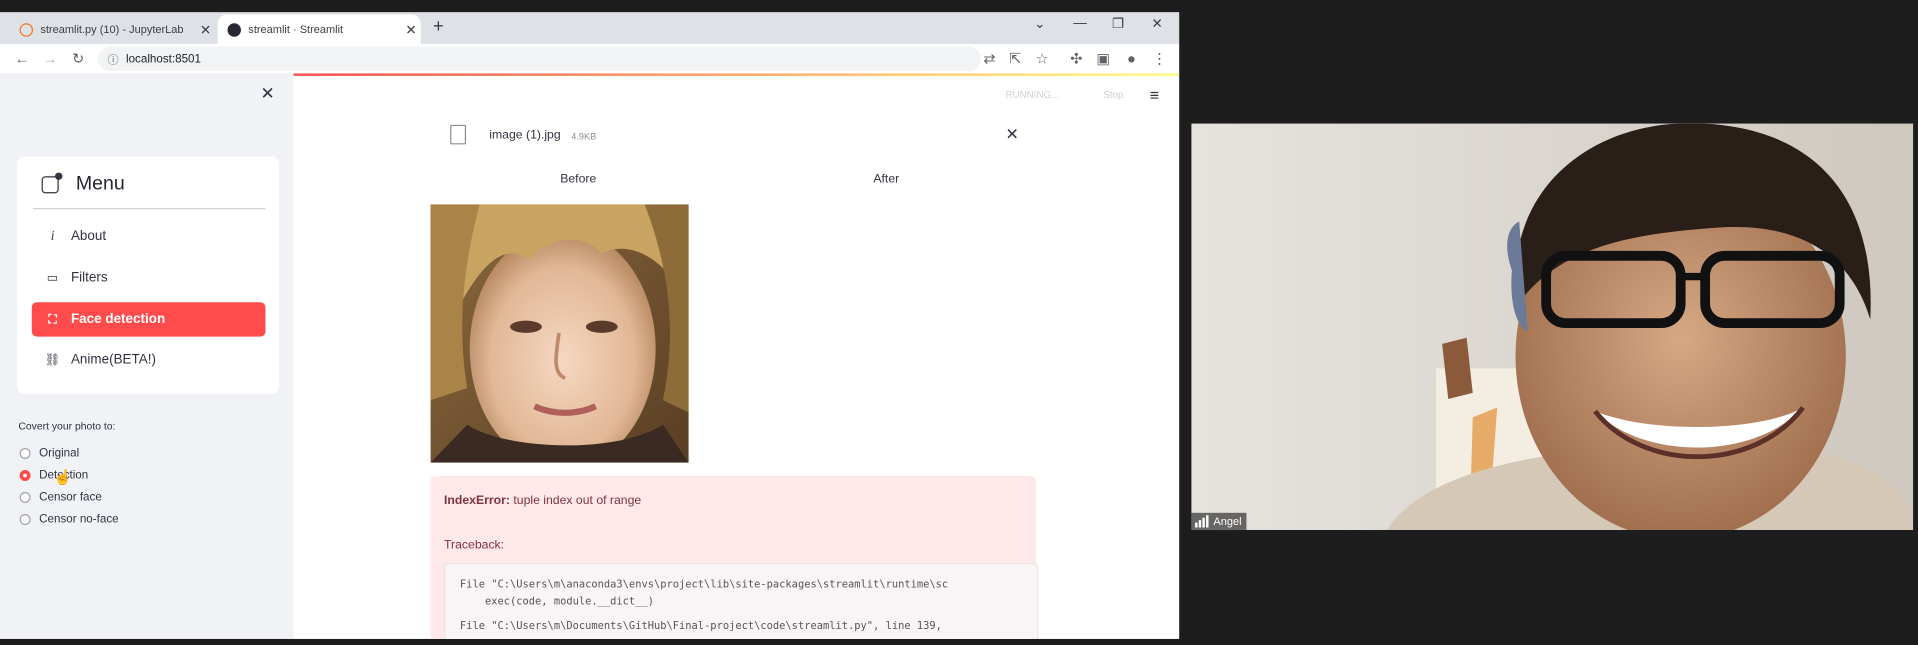 The image size is (1918, 645). I want to click on menu-item-label: Anime(BETA!), so click(113, 360).